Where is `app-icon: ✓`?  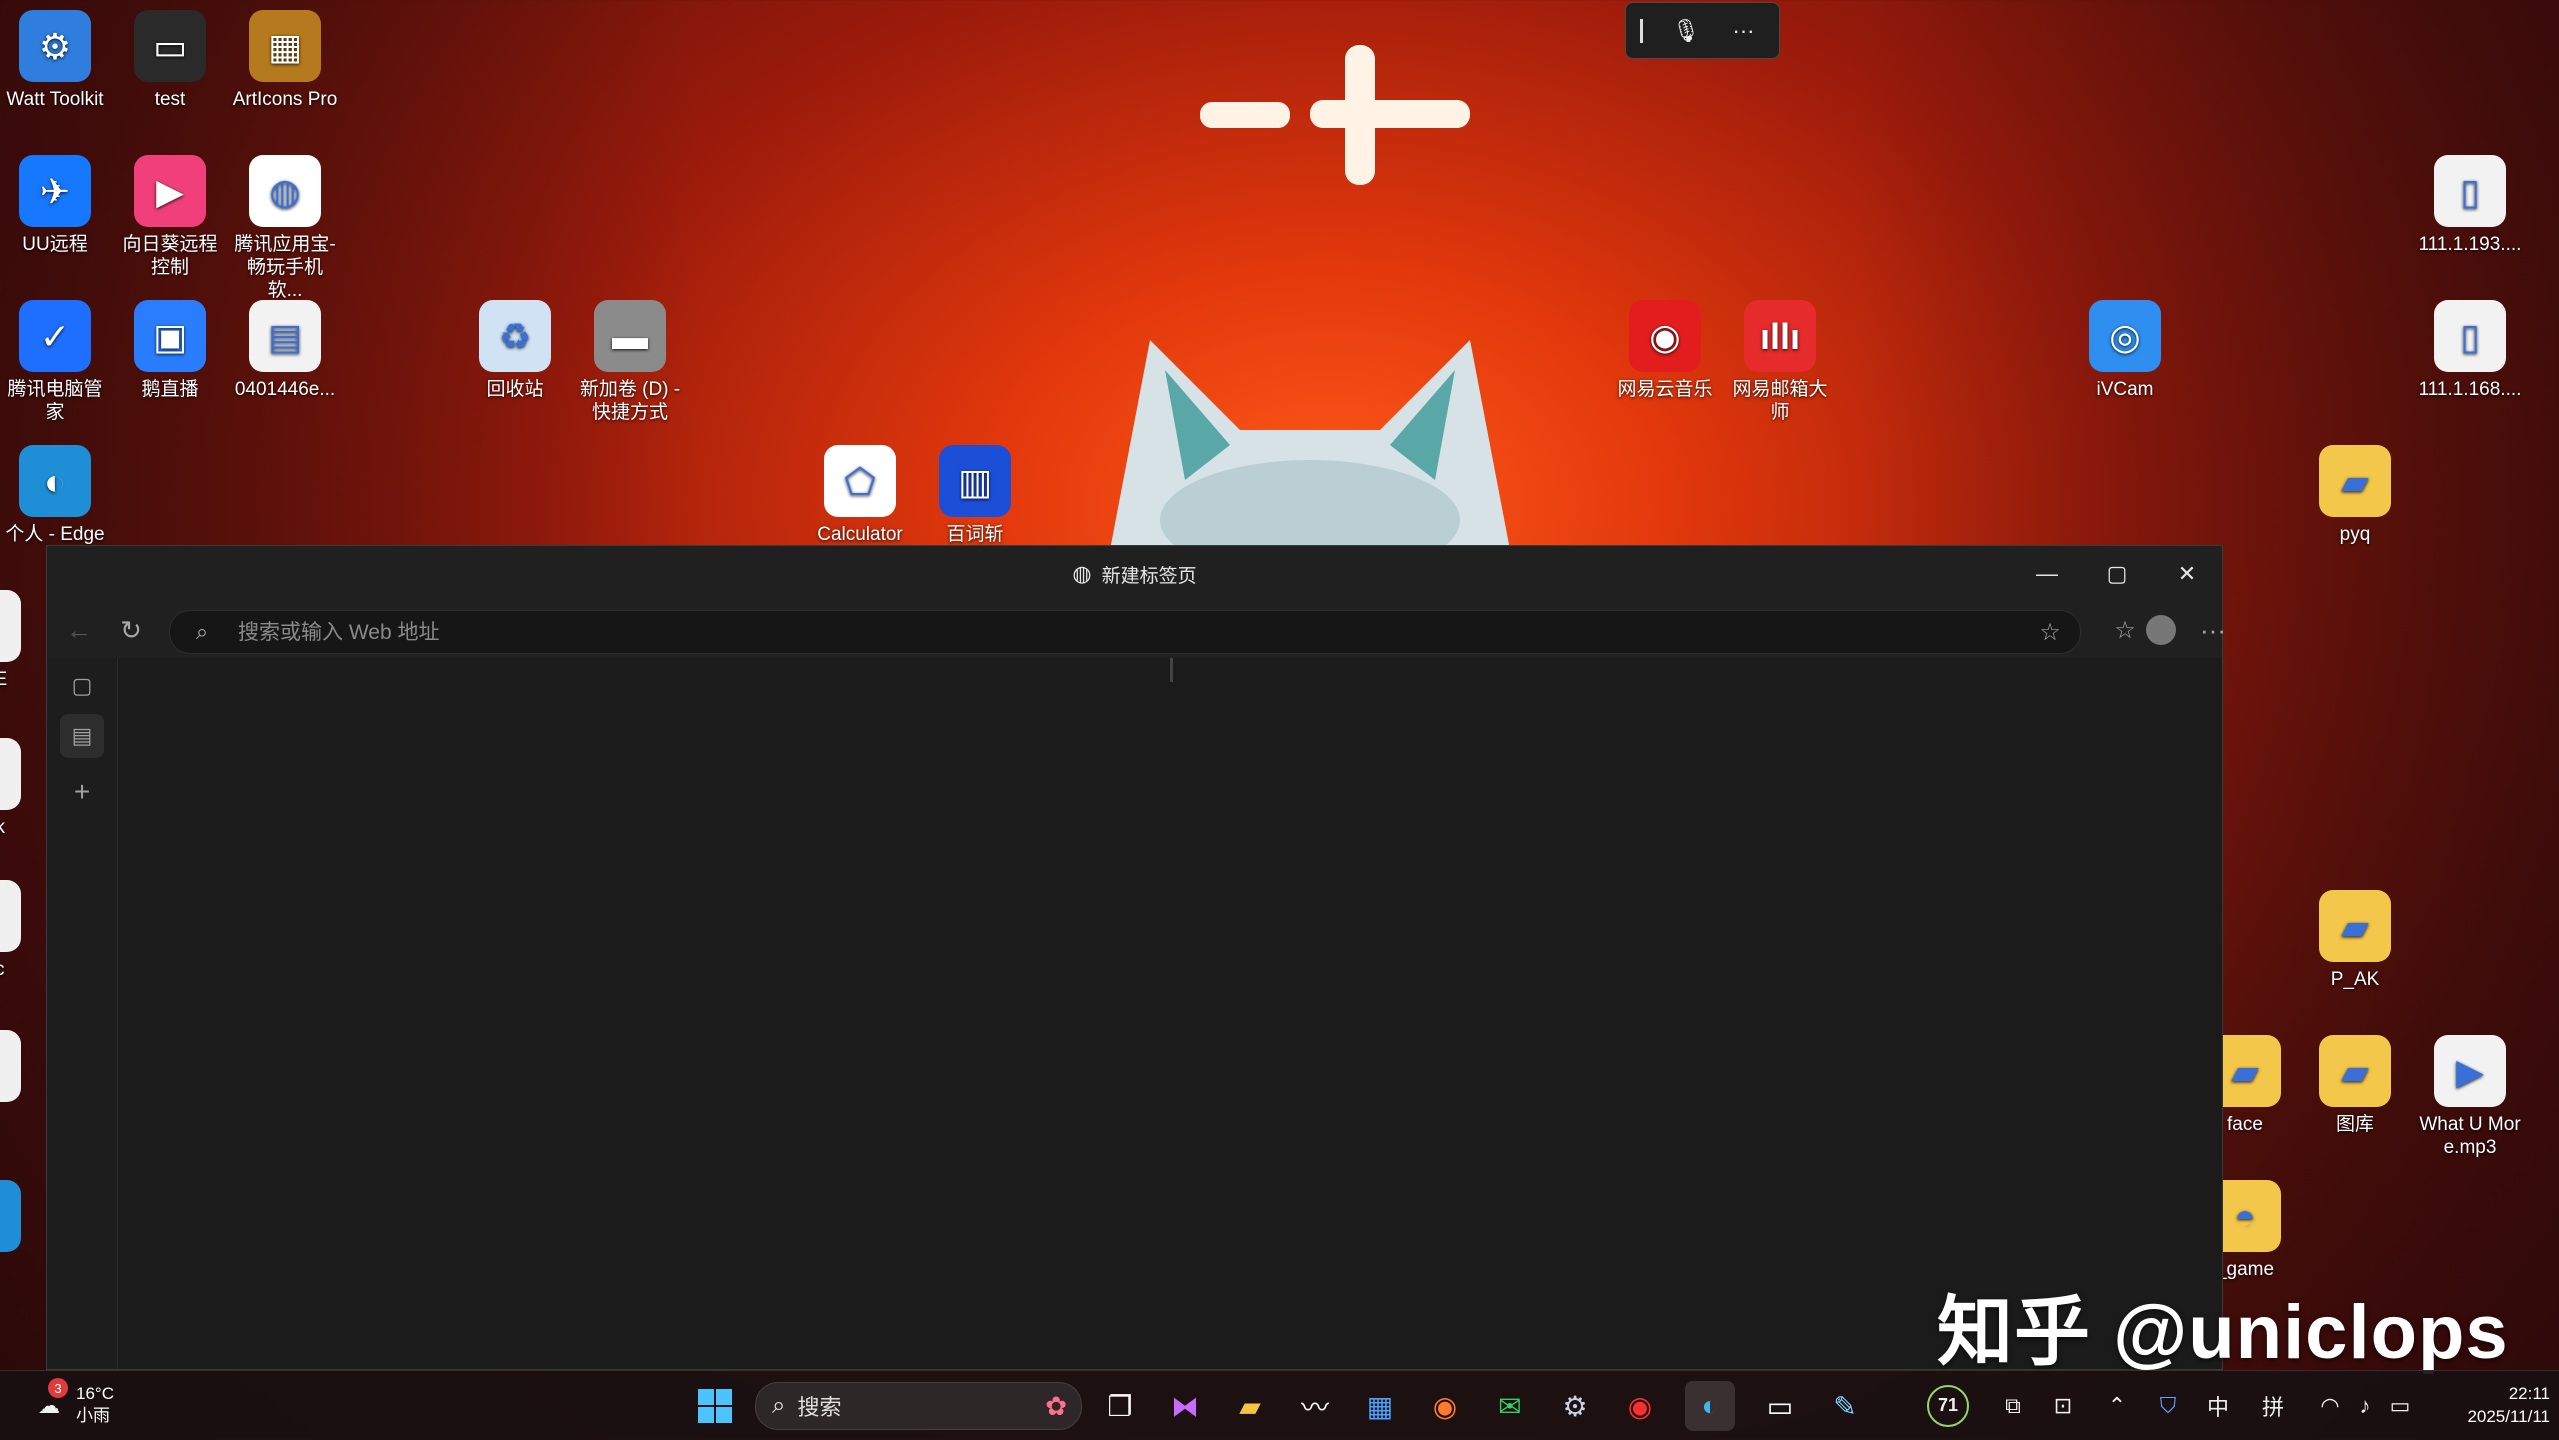
app-icon: ✓ is located at coordinates (55, 336).